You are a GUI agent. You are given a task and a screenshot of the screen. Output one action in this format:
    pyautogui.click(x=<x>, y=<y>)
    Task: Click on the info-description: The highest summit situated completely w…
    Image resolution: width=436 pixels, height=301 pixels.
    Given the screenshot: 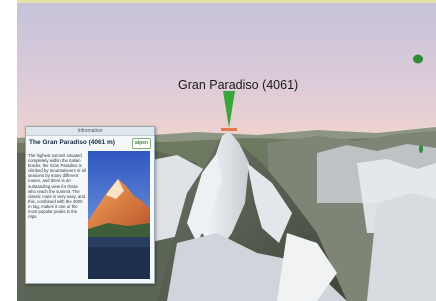 What is the action you would take?
    pyautogui.click(x=57, y=186)
    